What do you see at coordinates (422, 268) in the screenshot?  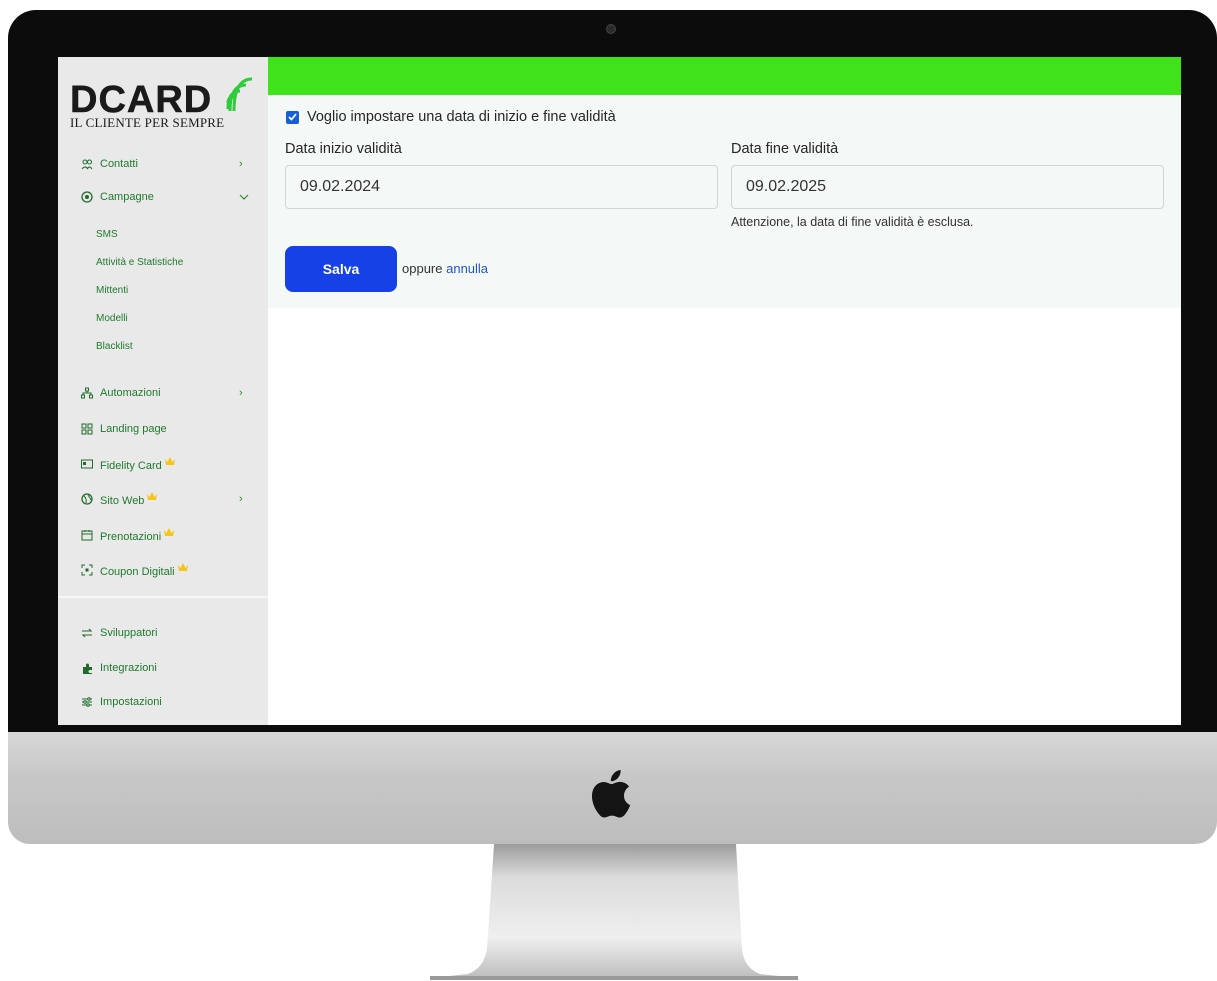 I see `or-label: oppure` at bounding box center [422, 268].